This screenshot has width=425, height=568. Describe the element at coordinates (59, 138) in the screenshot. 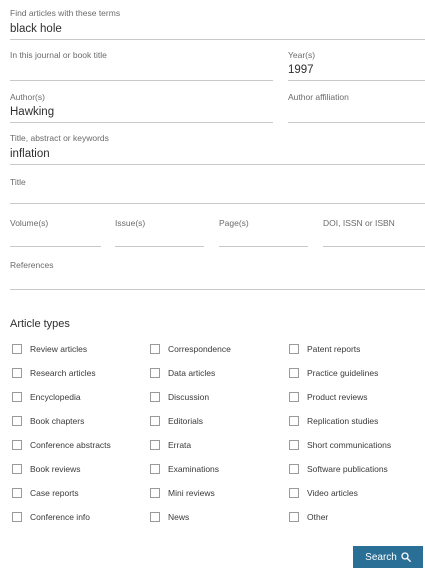

I see `tak-label: Title, abstract or keywords` at that location.